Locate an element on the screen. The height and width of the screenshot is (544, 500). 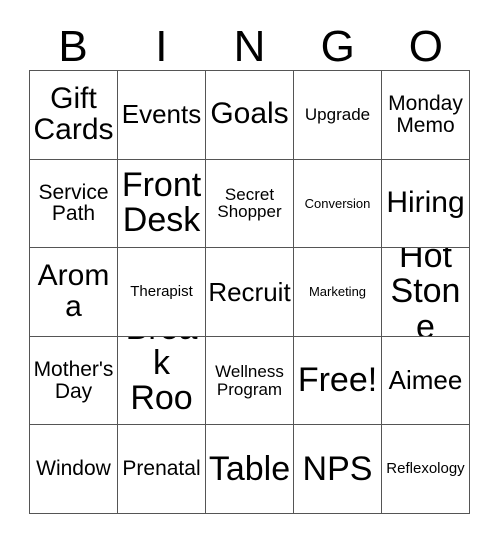
bingo-cell-label: Monday Memo is located at coordinates (425, 114).